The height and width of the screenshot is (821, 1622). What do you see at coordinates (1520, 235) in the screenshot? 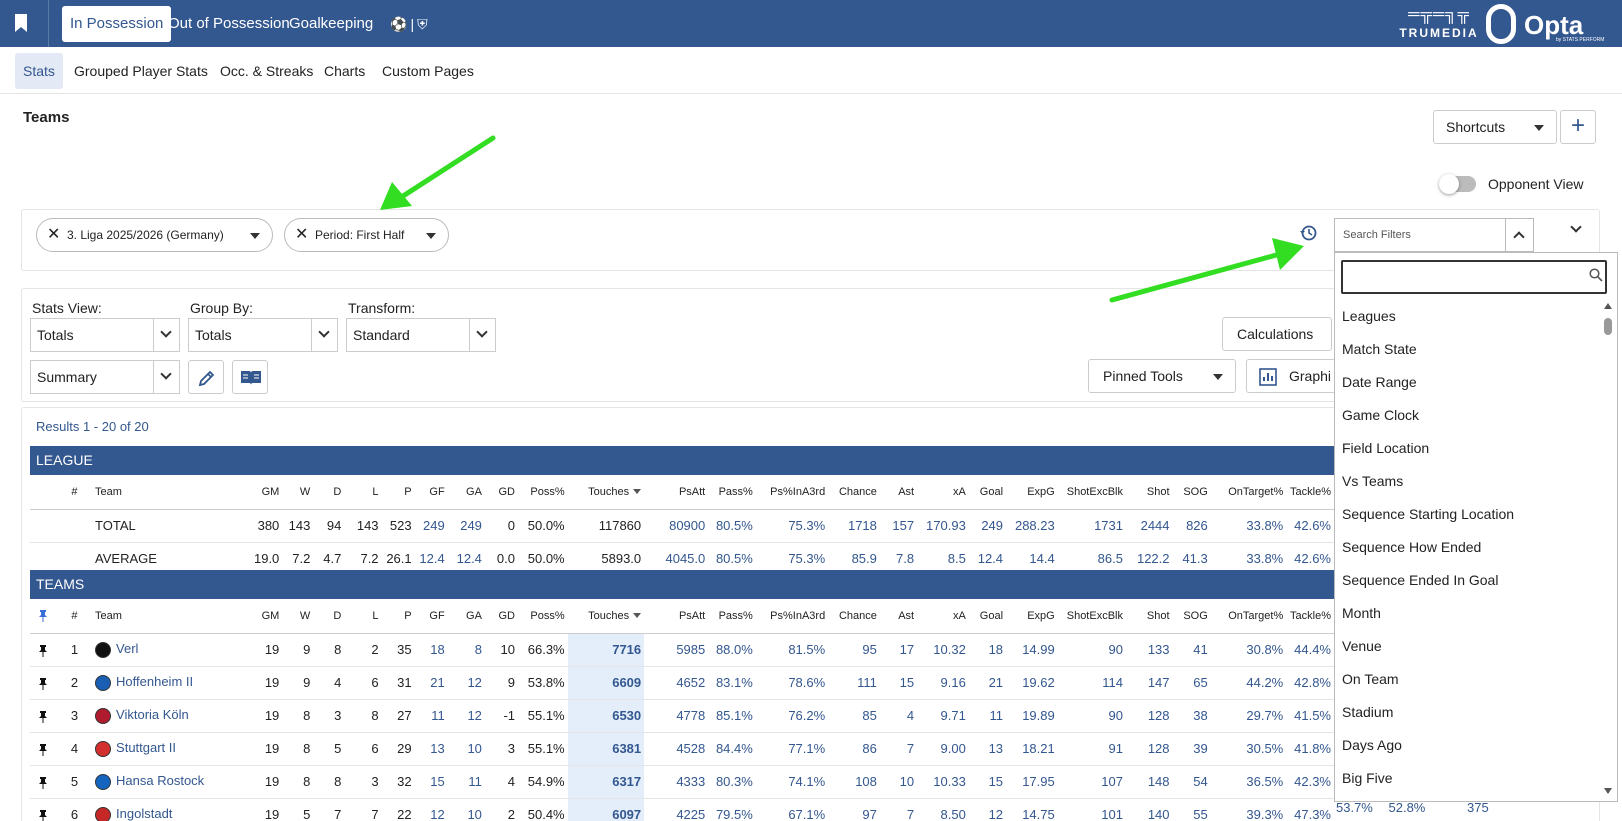
I see `collapse-filters-button` at bounding box center [1520, 235].